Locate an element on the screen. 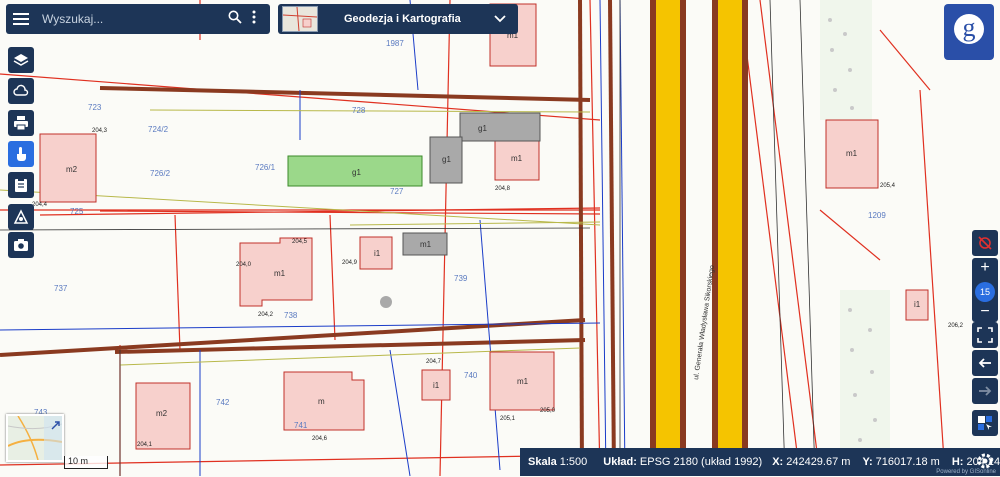  parcel-label: 726/2 is located at coordinates (160, 173).